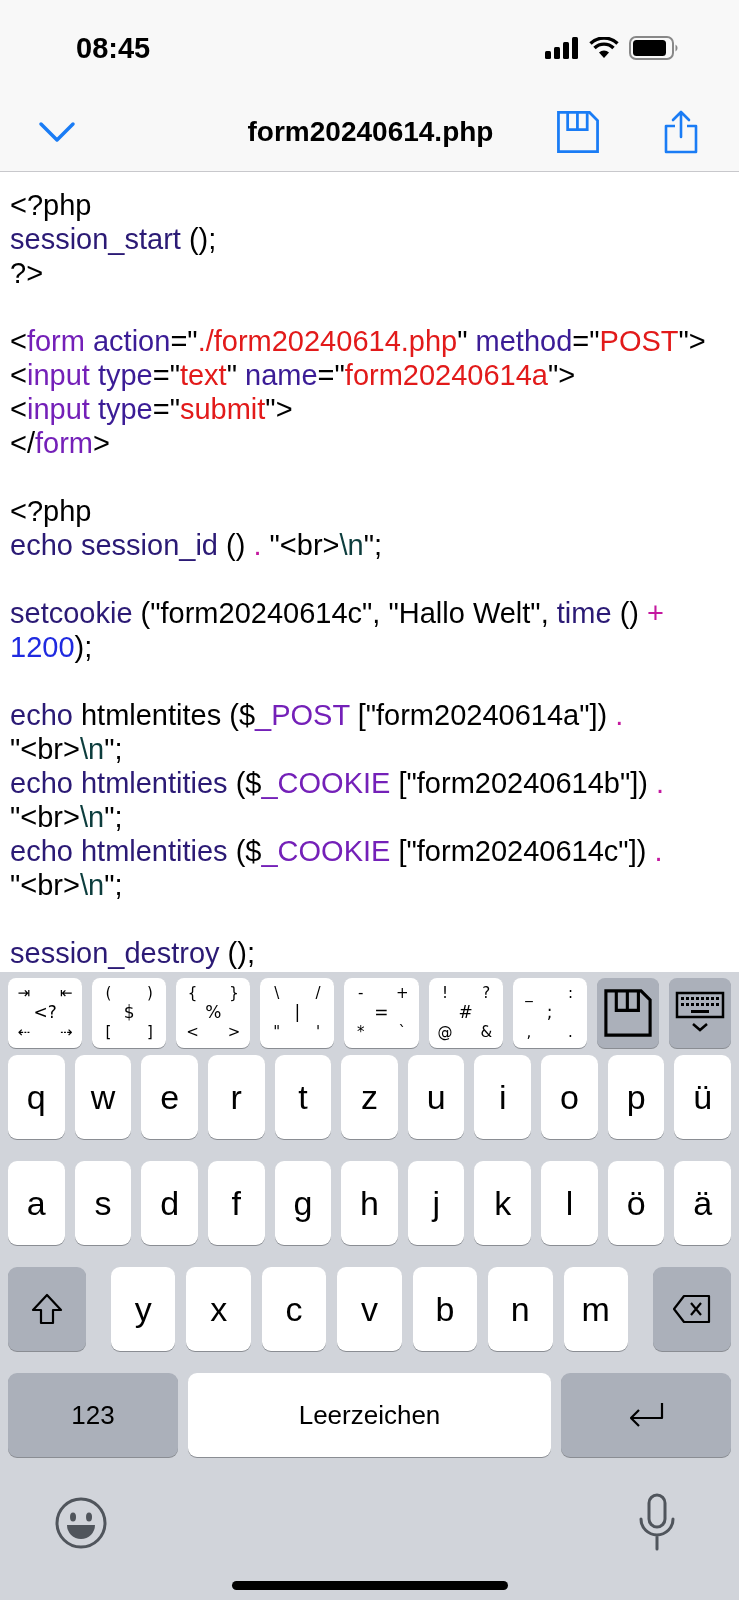 This screenshot has height=1600, width=739. I want to click on letter-key: k, so click(503, 1203).